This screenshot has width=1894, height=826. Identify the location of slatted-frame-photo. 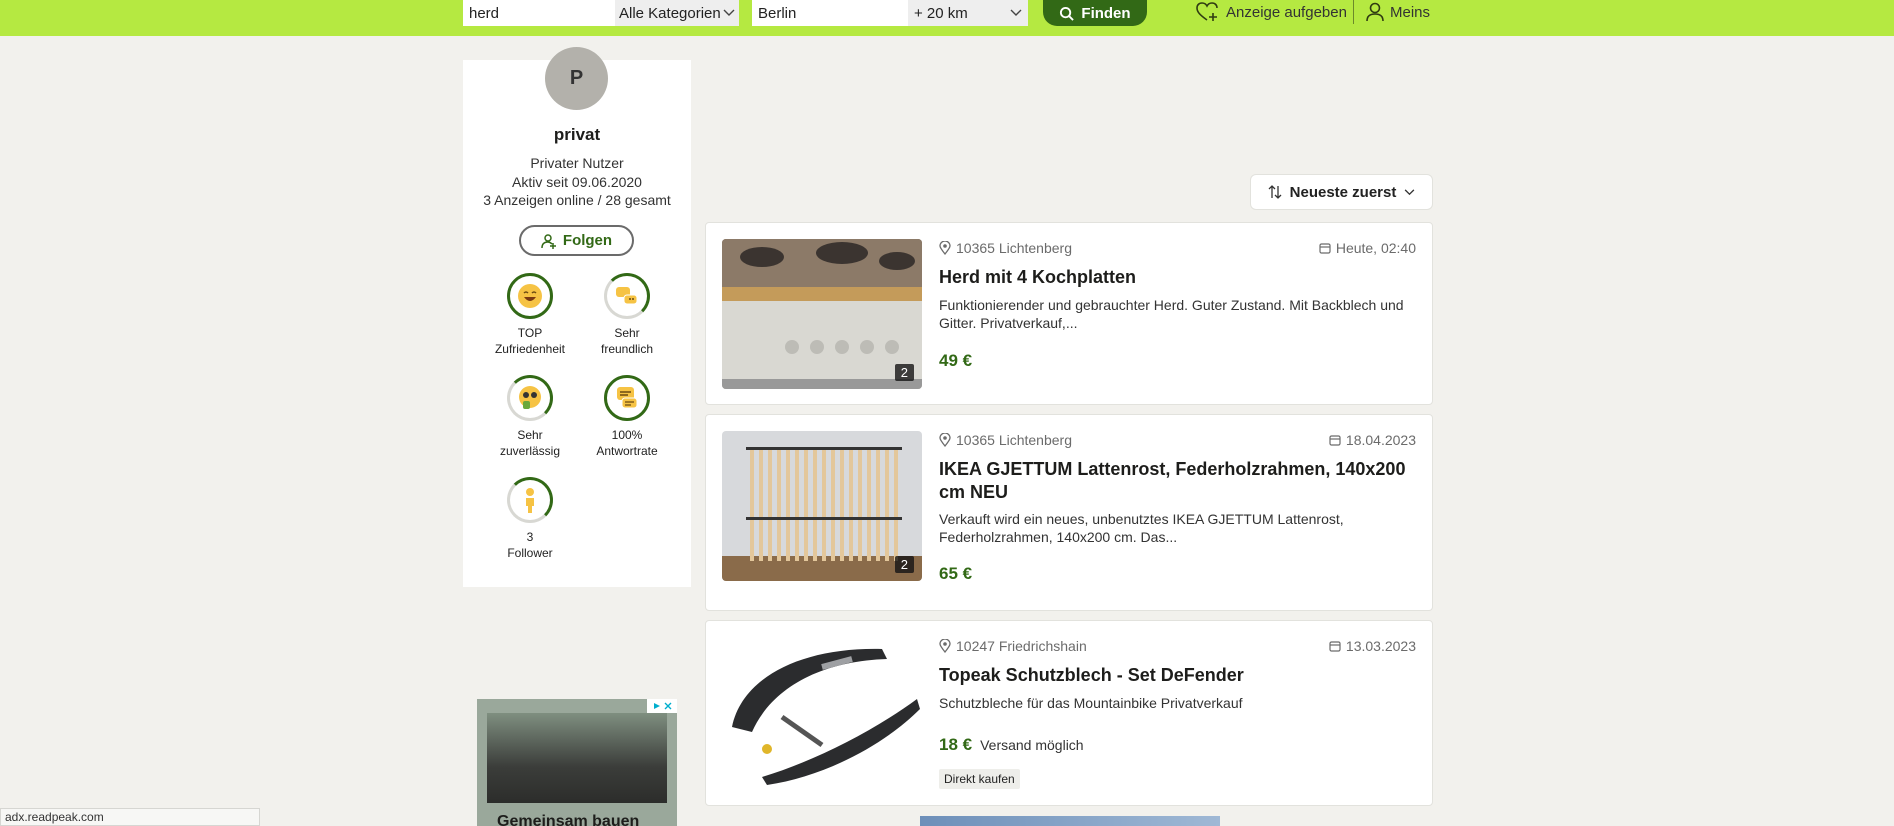
(822, 506).